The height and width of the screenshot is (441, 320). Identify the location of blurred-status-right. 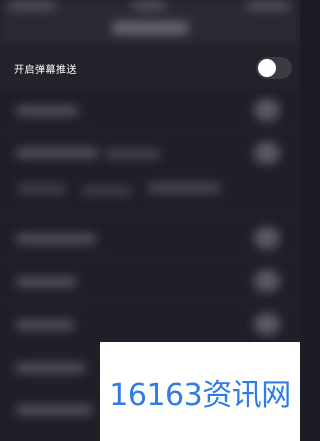
(268, 5).